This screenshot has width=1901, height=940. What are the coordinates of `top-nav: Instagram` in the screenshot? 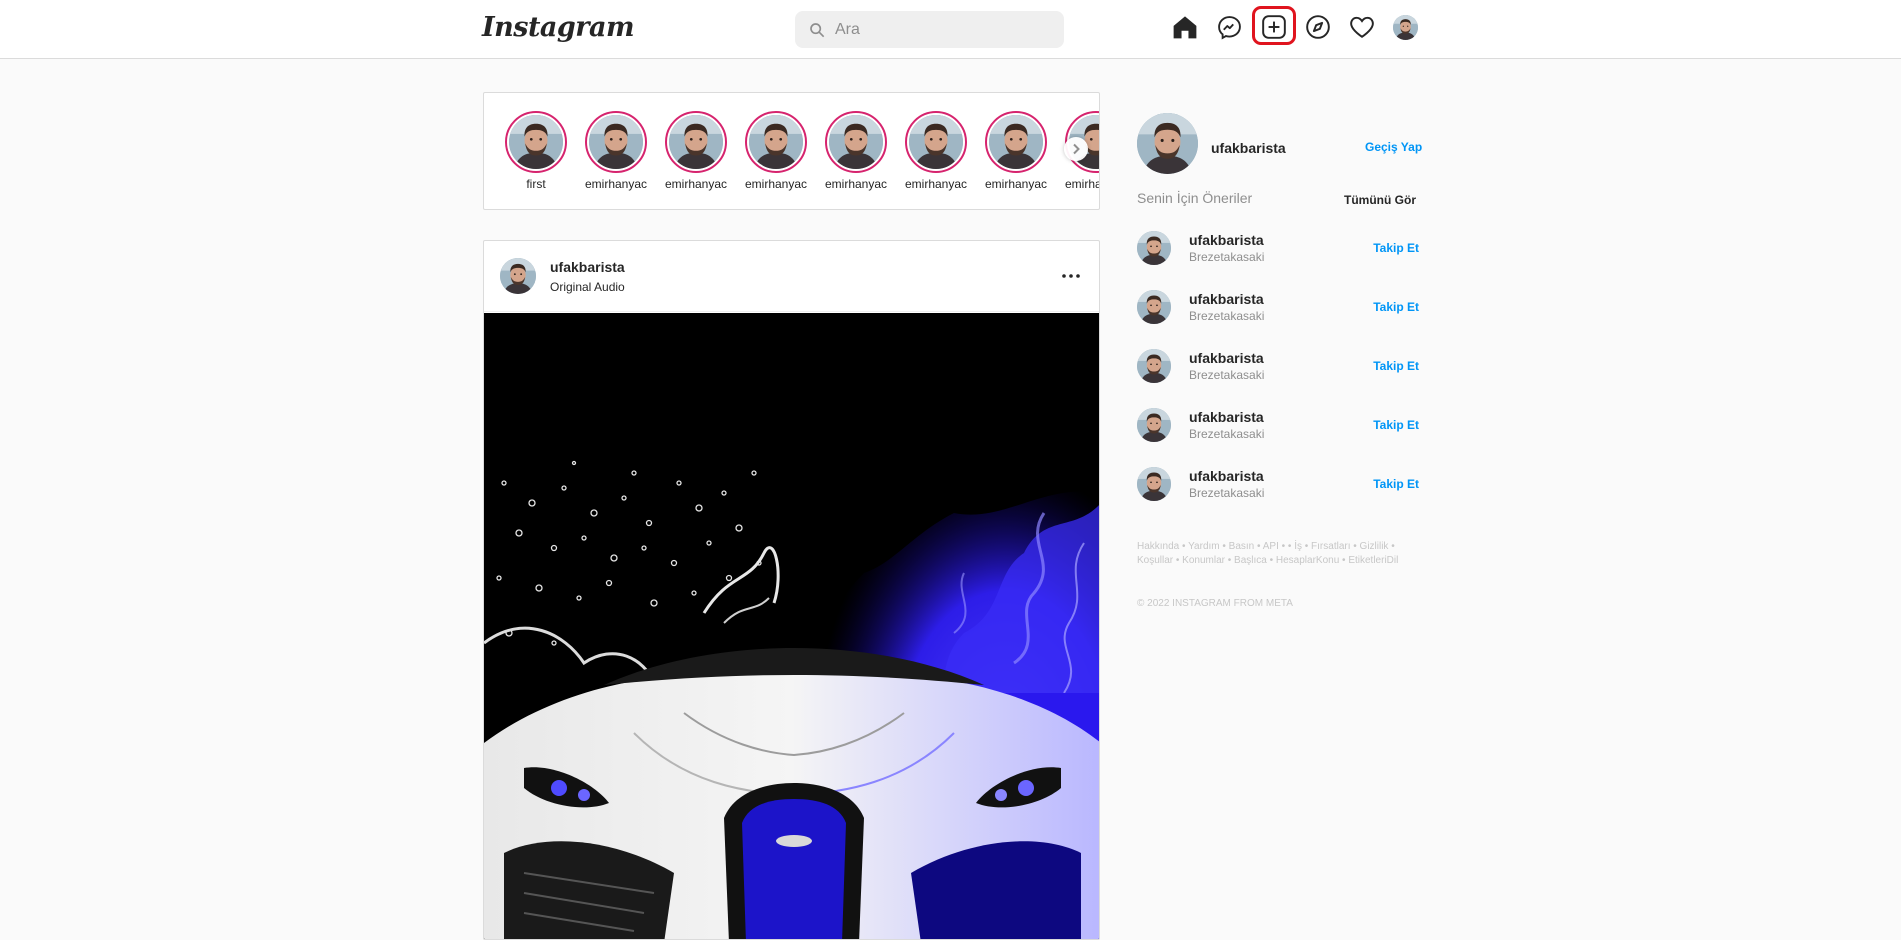 It's located at (950, 29).